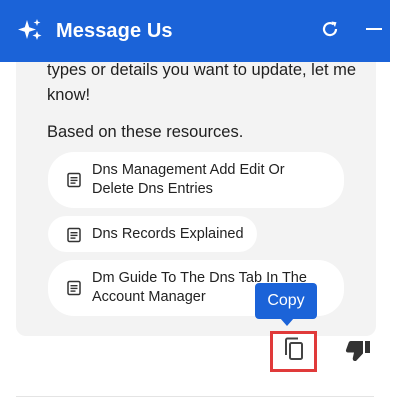 The image size is (408, 419). I want to click on thumbs-down-button, so click(358, 353).